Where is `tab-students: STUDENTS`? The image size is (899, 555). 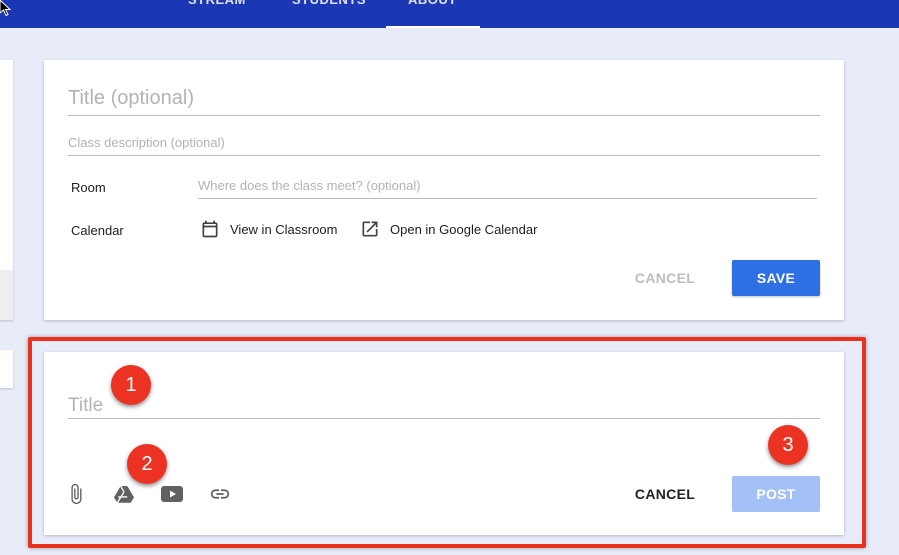
tab-students: STUDENTS is located at coordinates (329, 5).